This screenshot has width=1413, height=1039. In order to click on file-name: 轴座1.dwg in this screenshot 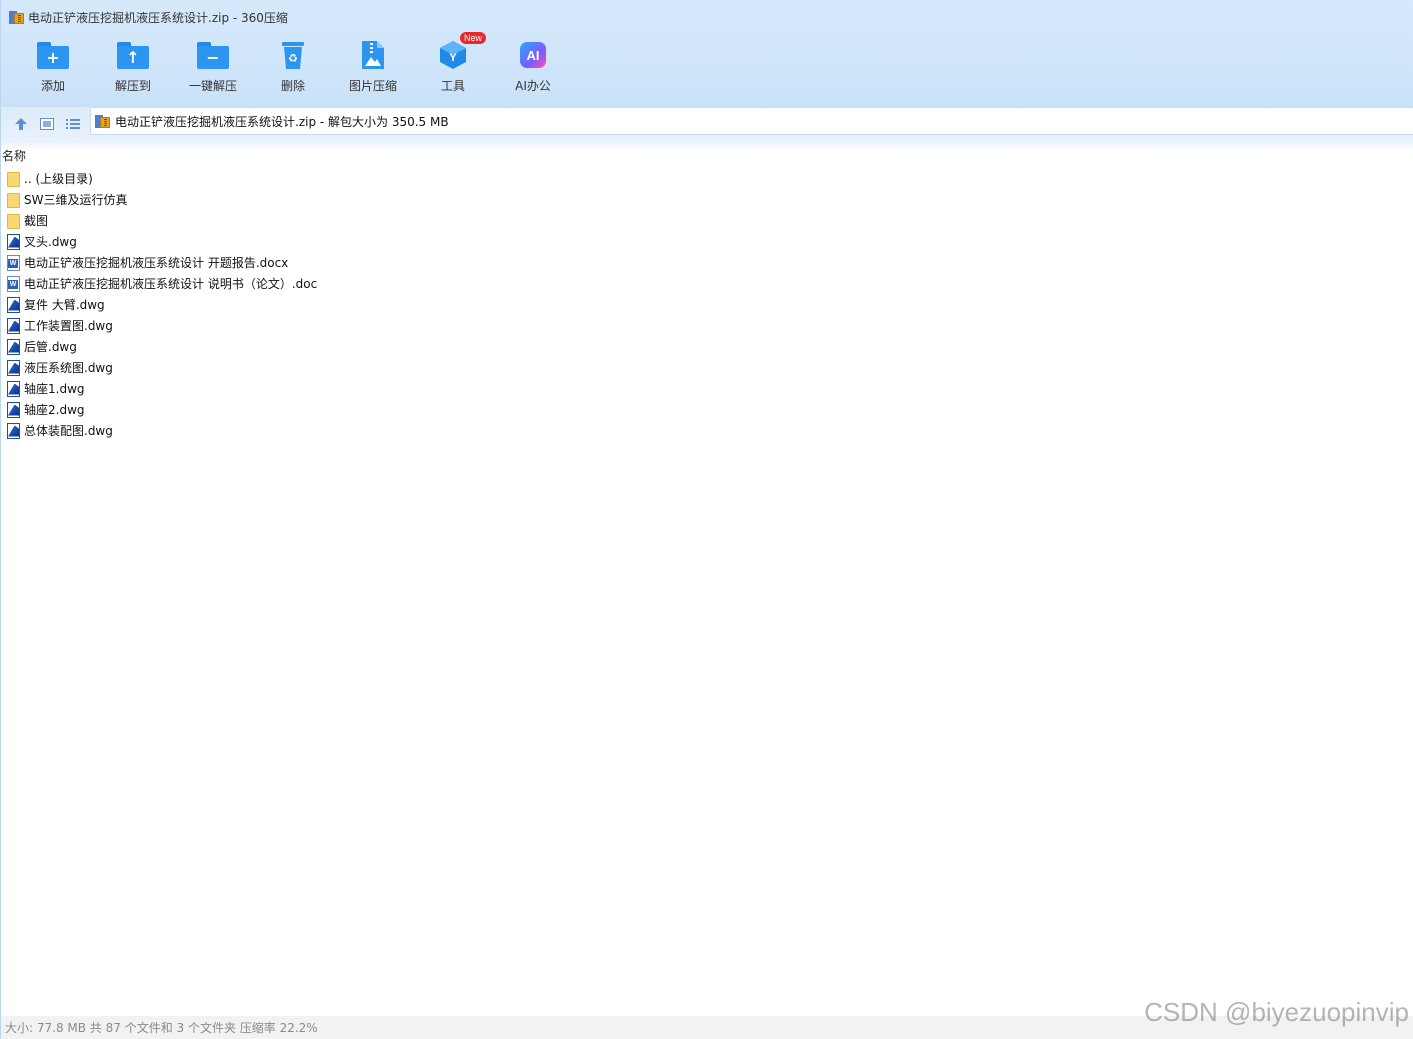, I will do `click(54, 389)`.